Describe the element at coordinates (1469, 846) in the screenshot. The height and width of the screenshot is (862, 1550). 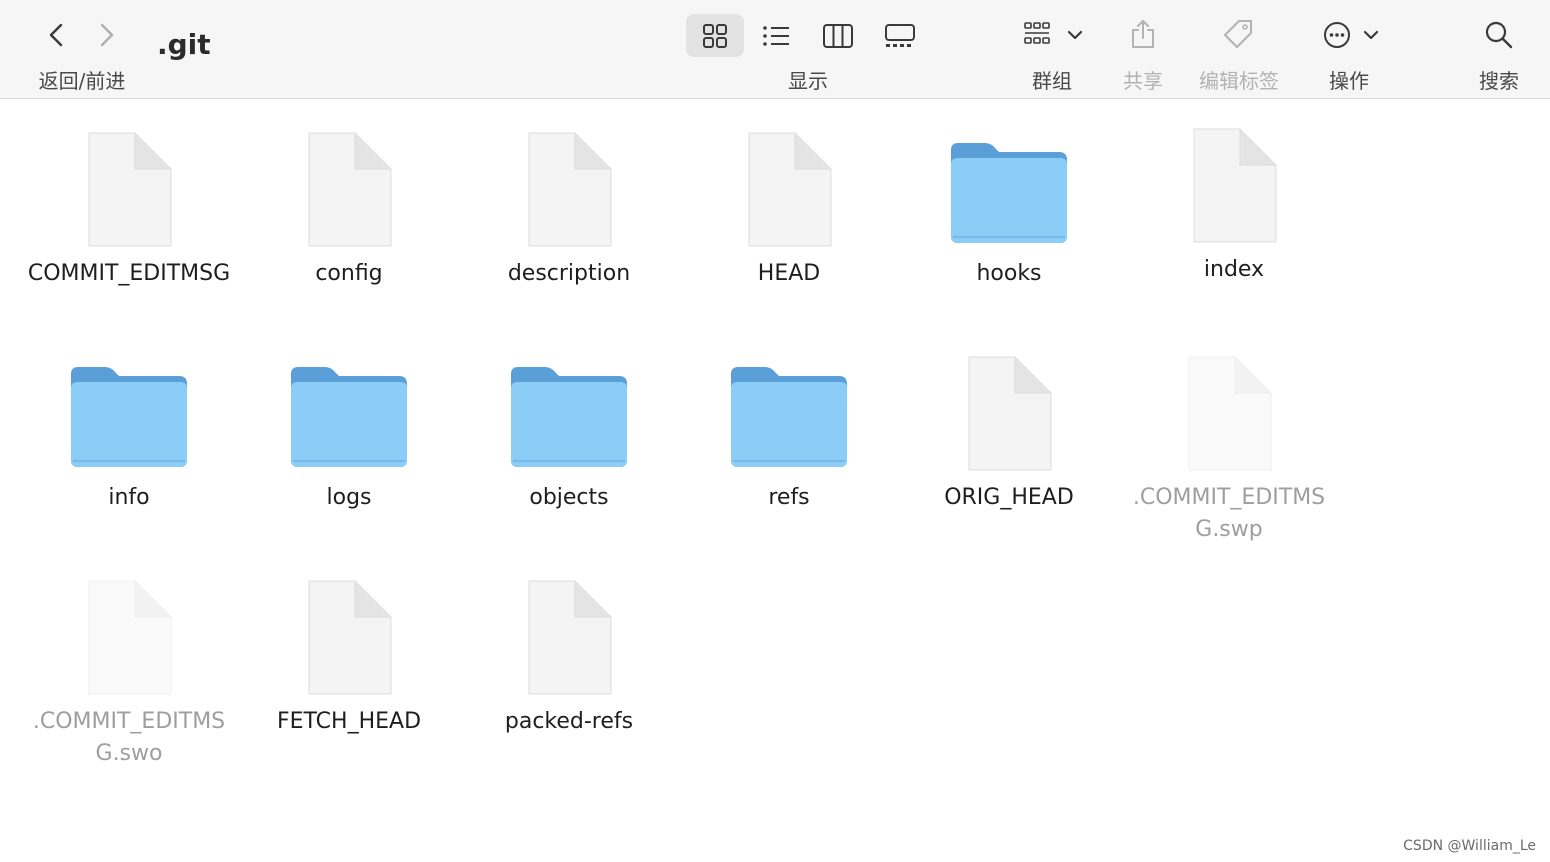
I see `watermark: CSDN @William_Le` at that location.